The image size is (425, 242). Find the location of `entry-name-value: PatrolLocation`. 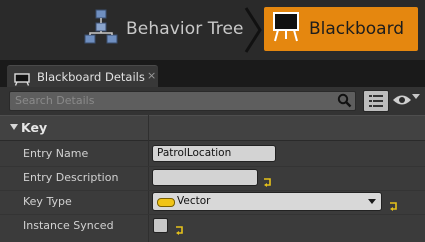

entry-name-value: PatrolLocation is located at coordinates (194, 153).